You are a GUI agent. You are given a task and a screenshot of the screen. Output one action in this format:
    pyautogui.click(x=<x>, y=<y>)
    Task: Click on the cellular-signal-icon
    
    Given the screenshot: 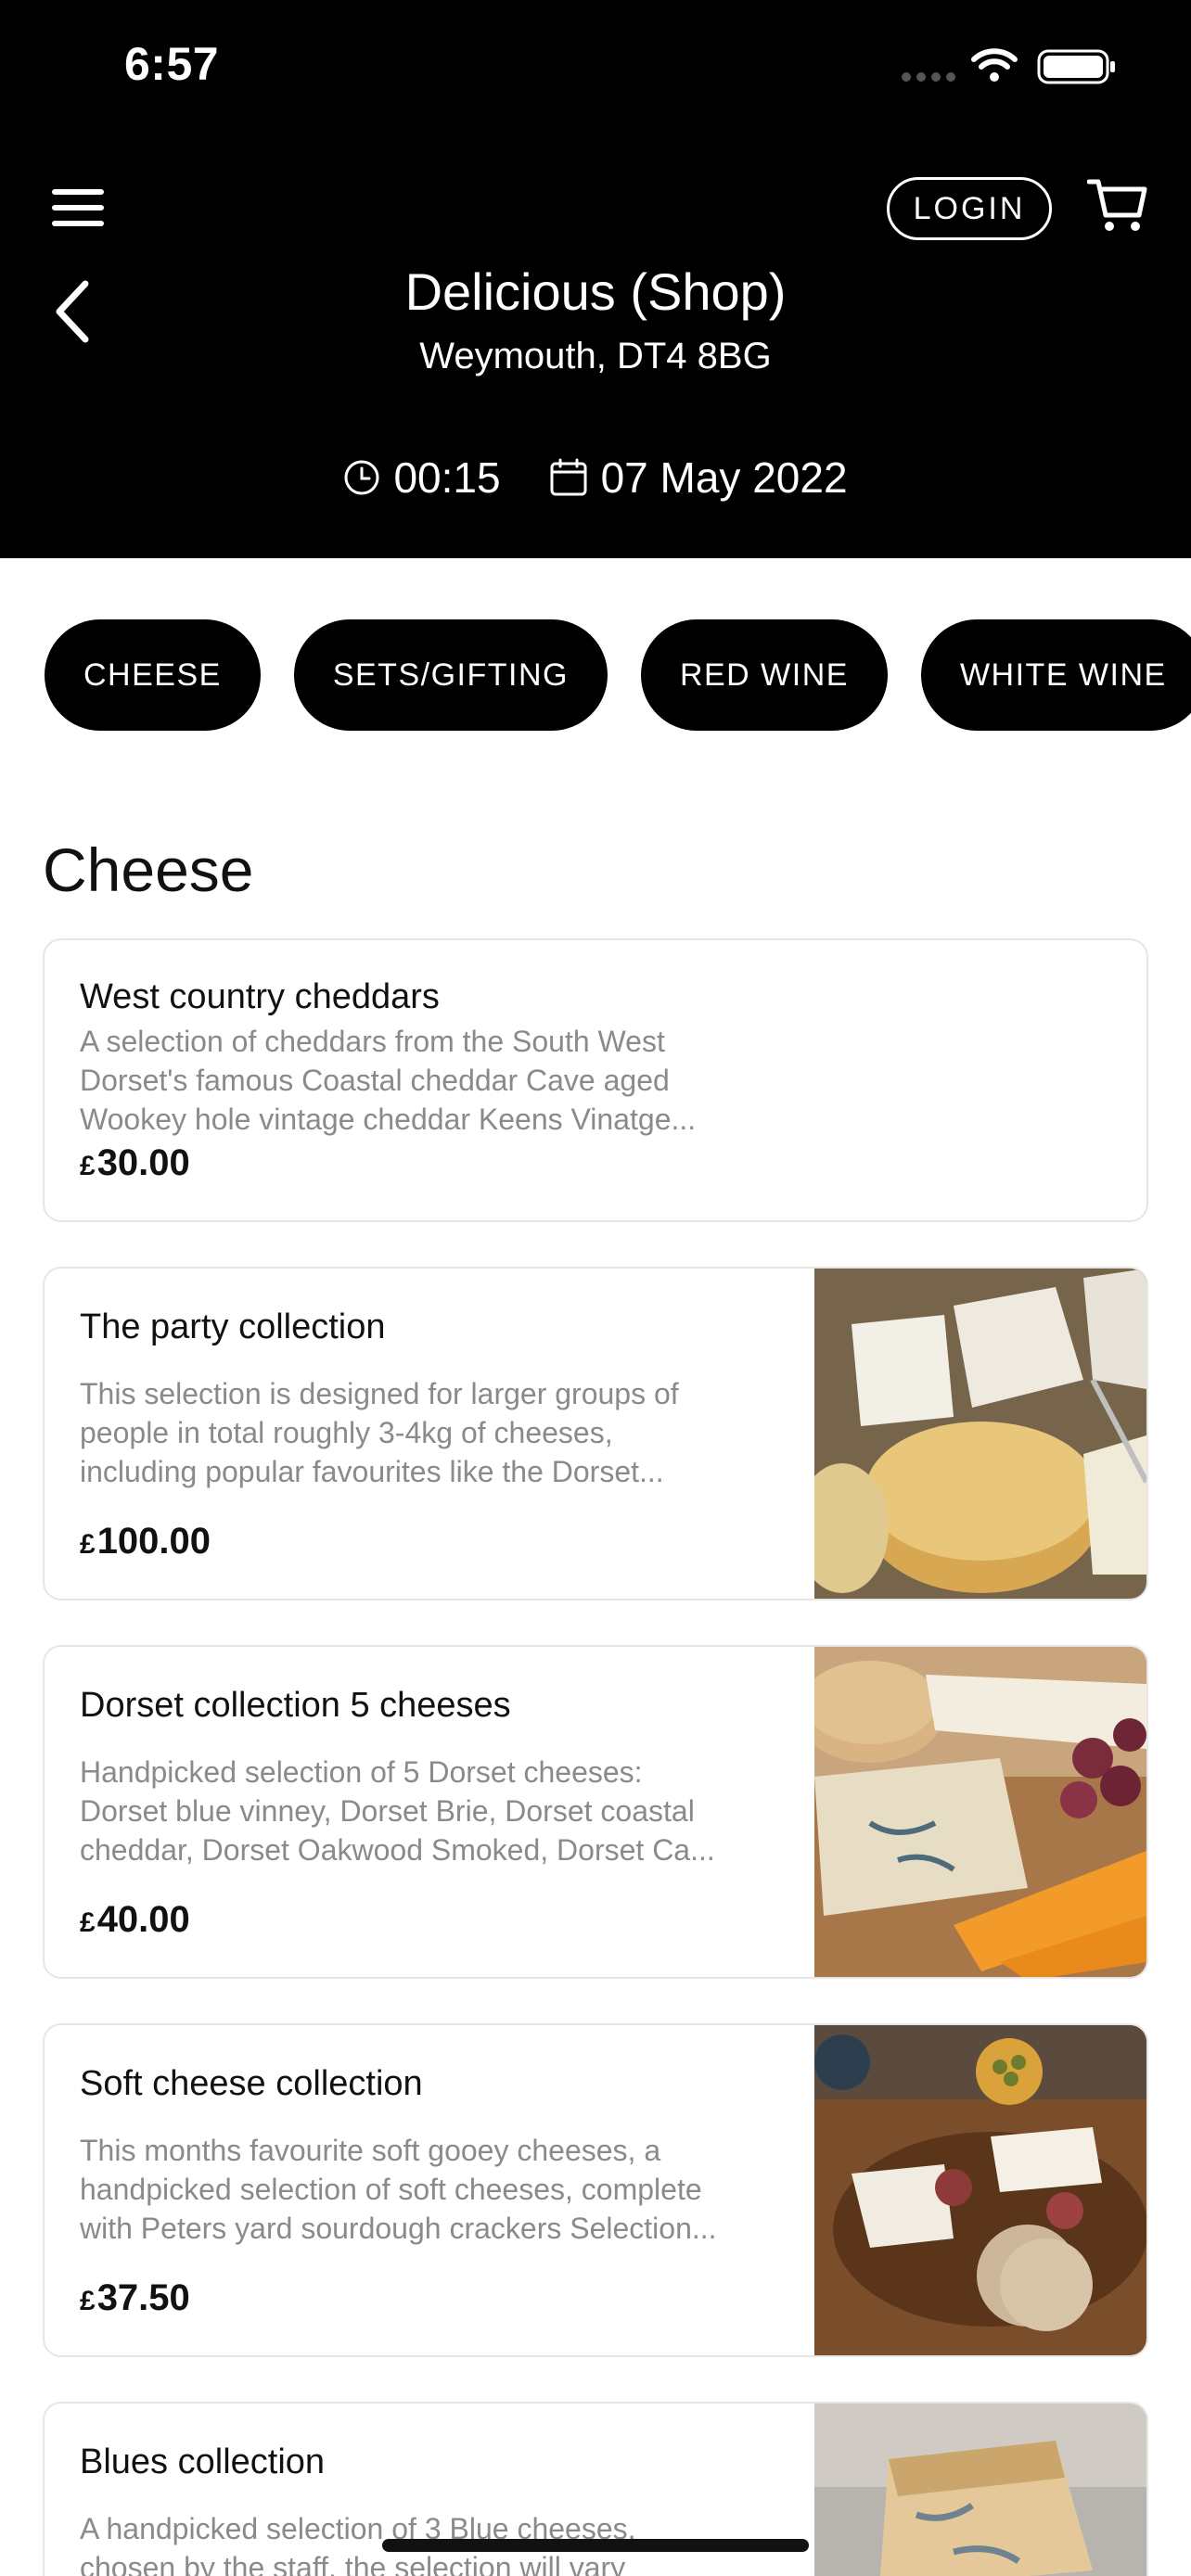 What is the action you would take?
    pyautogui.click(x=929, y=77)
    